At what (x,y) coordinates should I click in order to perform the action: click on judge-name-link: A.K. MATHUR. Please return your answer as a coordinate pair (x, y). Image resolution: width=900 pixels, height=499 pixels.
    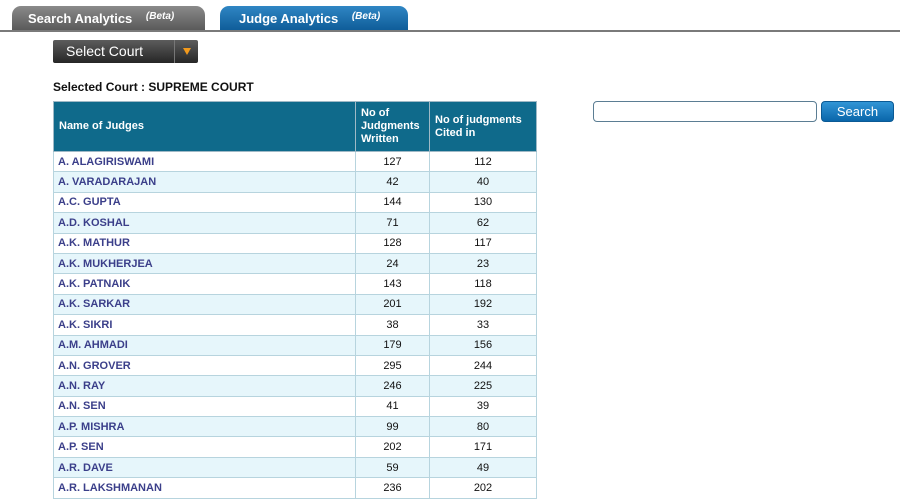
    Looking at the image, I should click on (204, 243).